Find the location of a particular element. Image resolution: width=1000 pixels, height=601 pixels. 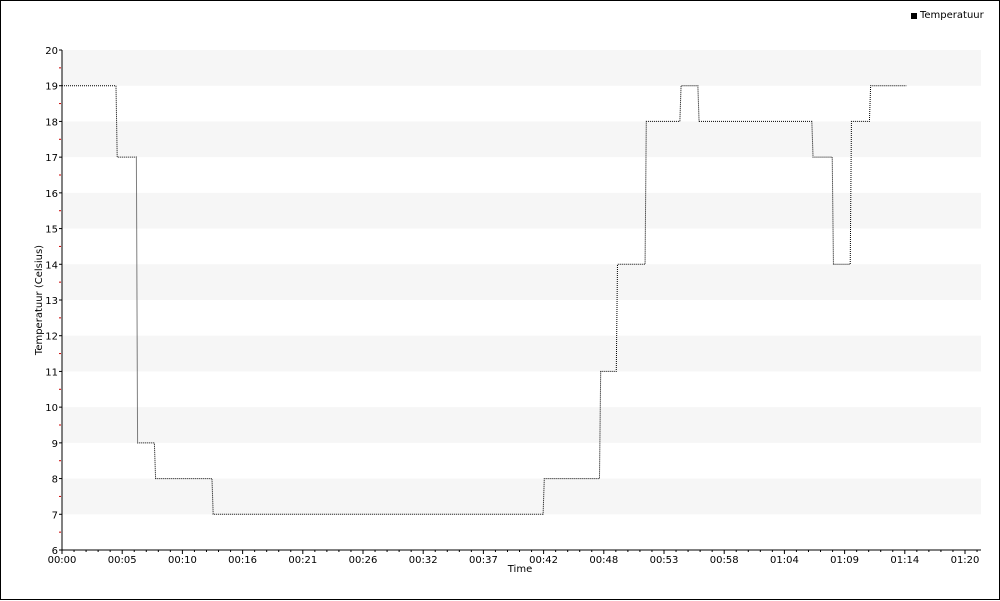

y-axis-label: Temperatuur (Celsius) is located at coordinates (39, 300).